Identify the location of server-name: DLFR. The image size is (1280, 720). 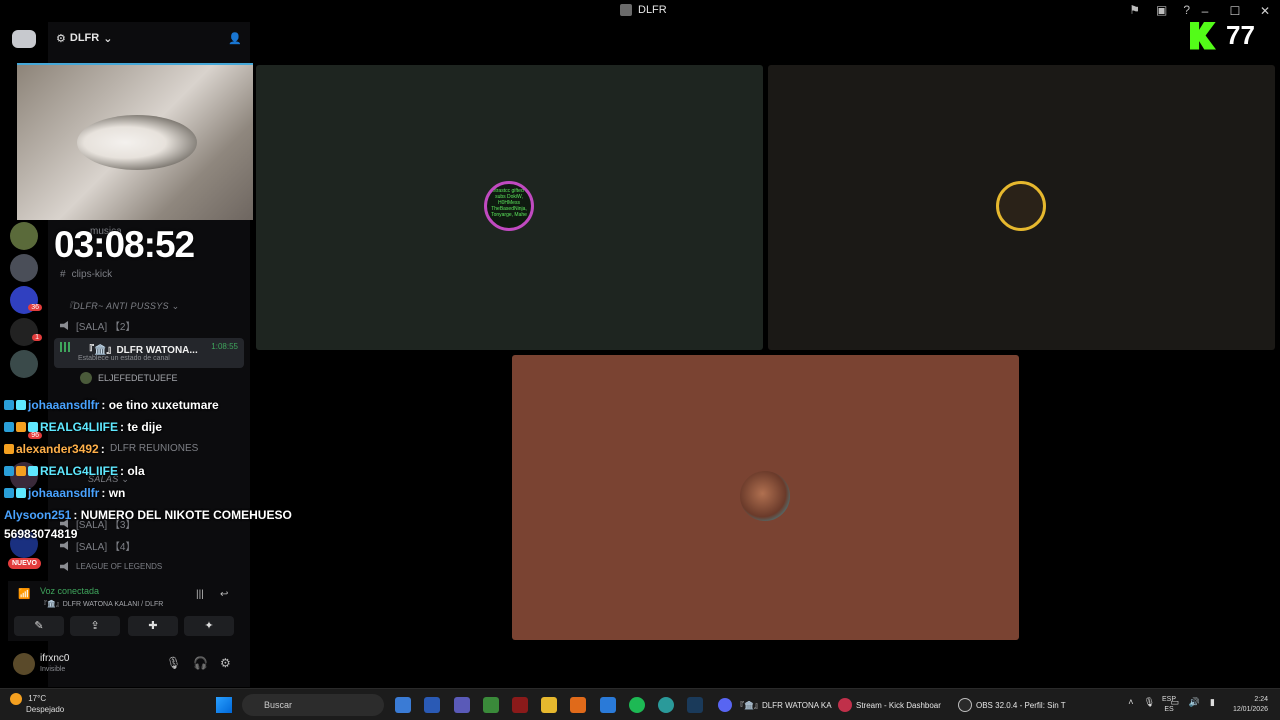
(84, 38).